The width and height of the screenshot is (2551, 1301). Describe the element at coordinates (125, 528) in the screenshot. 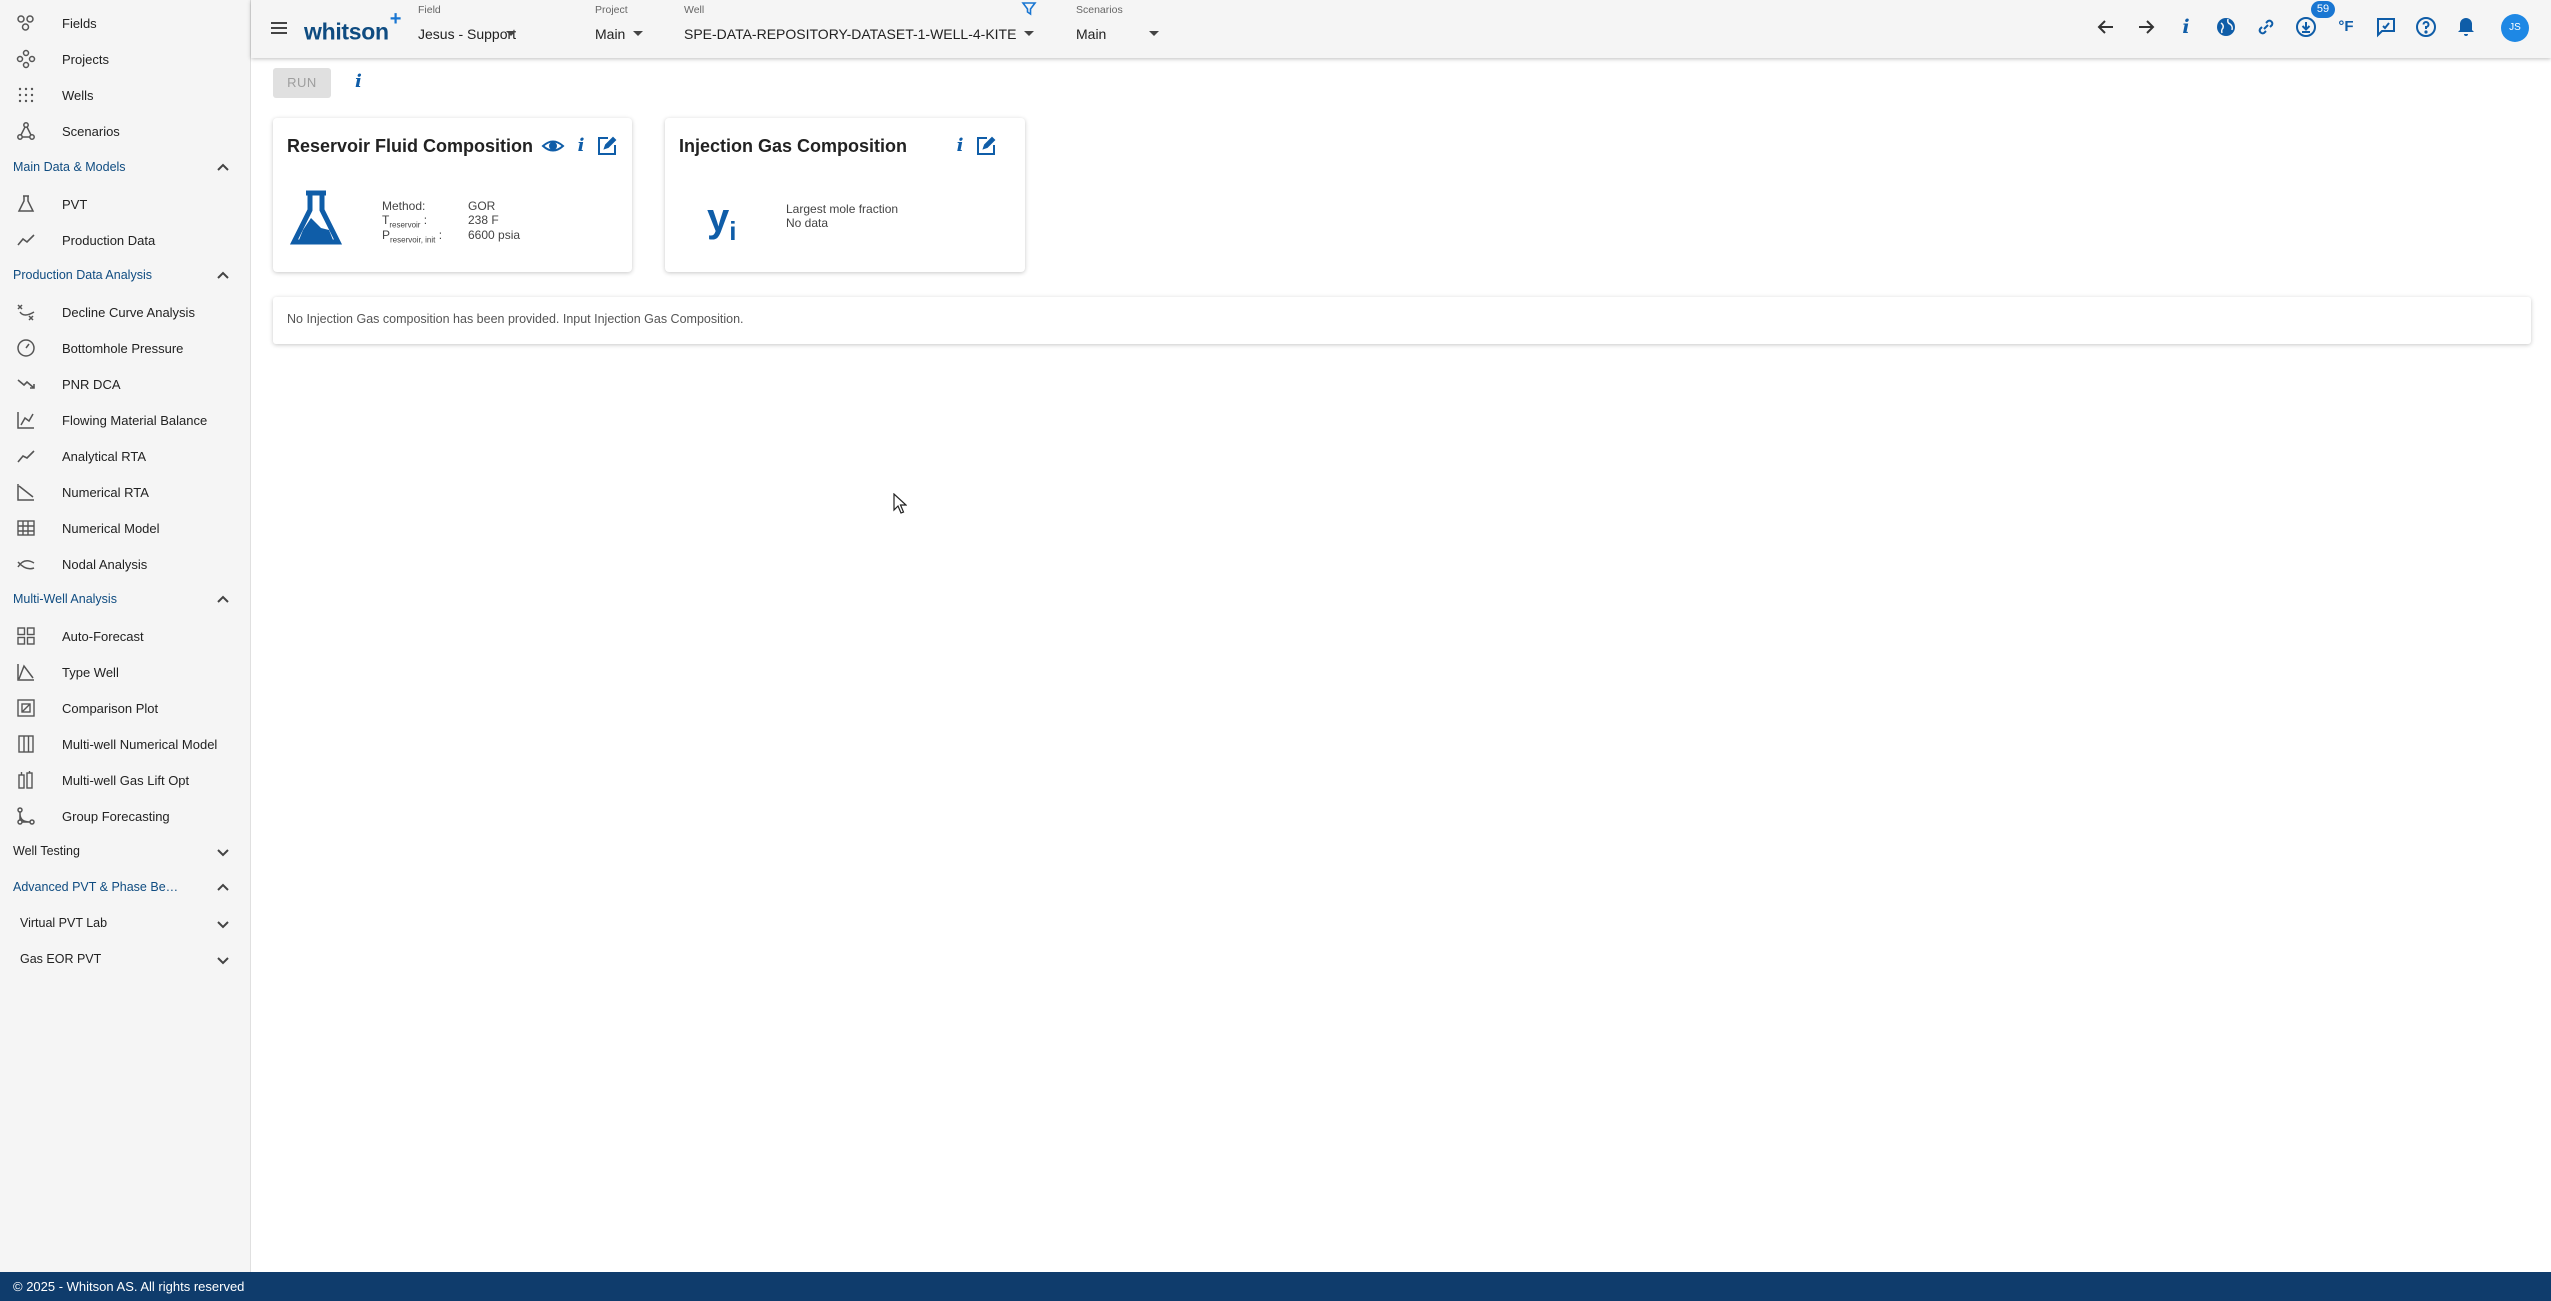

I see `sidebar-item-numerical-model: Numerical Model` at that location.